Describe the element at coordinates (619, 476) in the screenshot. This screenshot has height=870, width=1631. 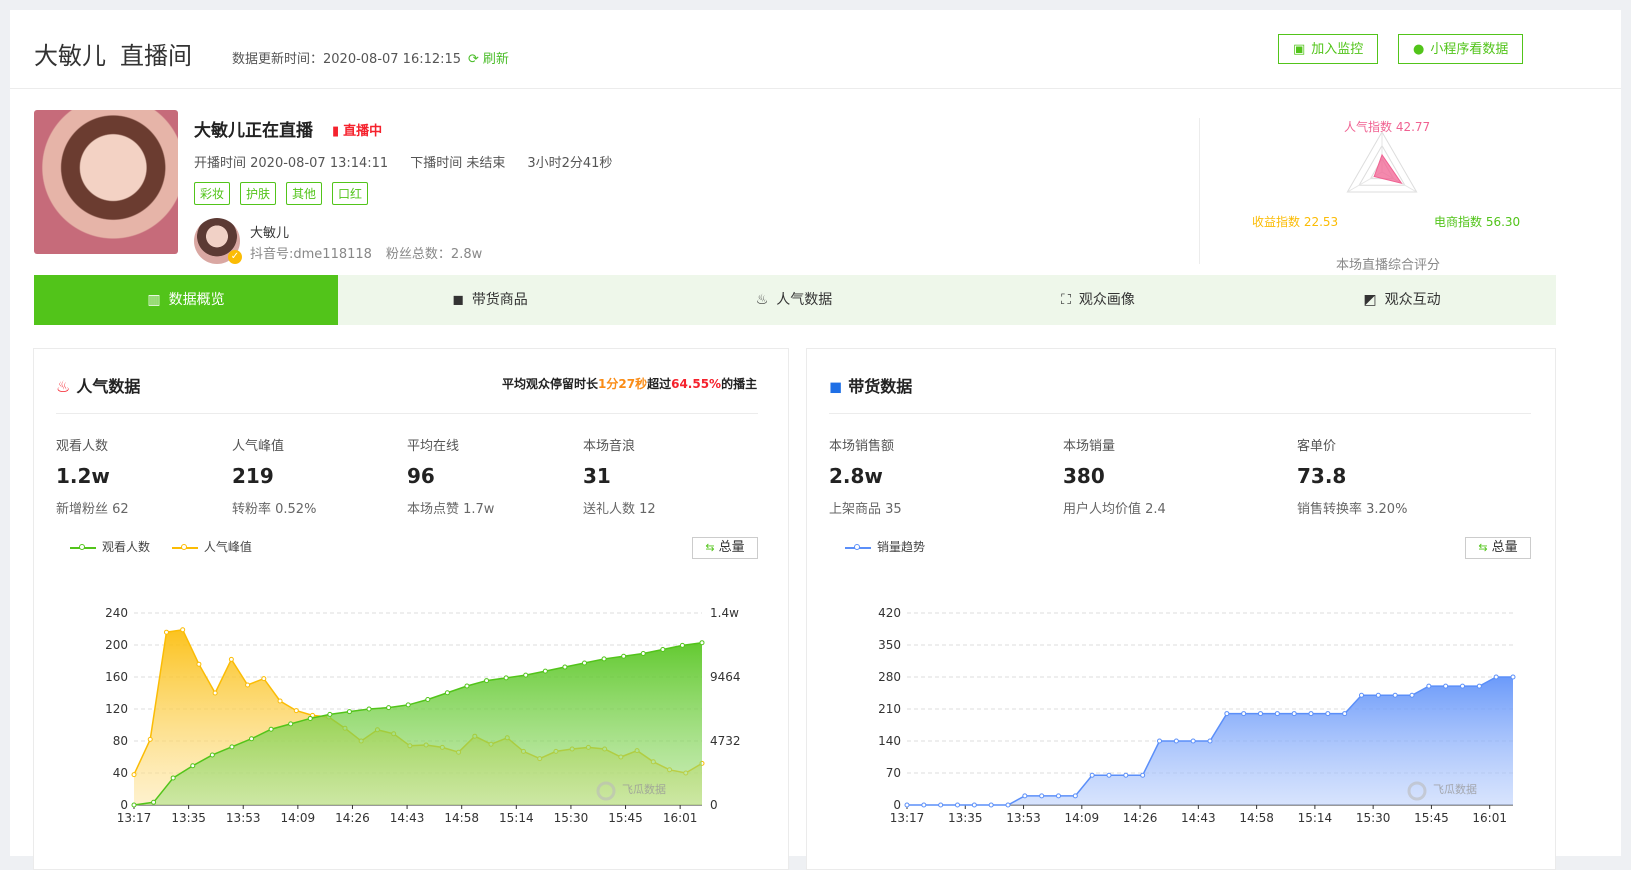
I see `stat-sound-wave: 本场音浪 31 送礼人数 12` at that location.